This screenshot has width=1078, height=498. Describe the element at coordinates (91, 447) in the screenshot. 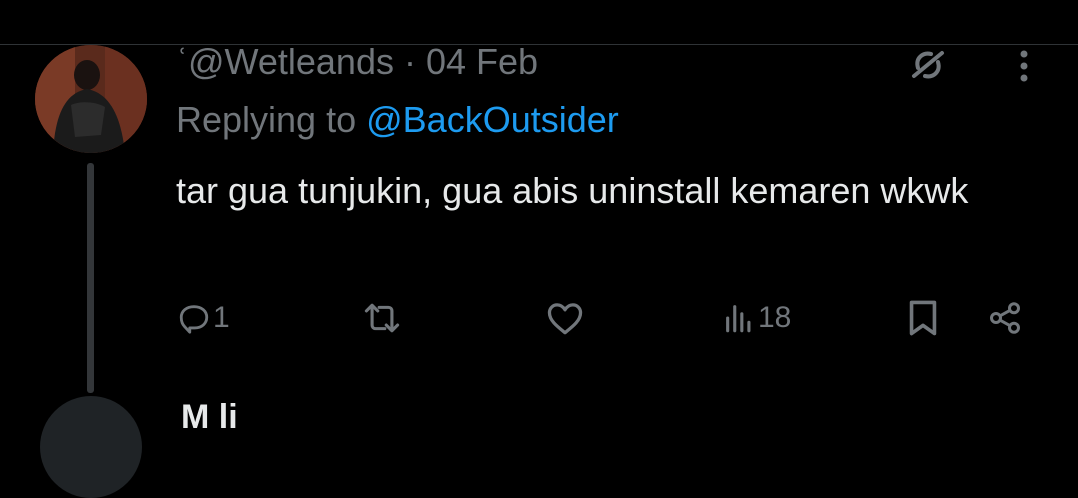

I see `next-tweet-avatar` at that location.